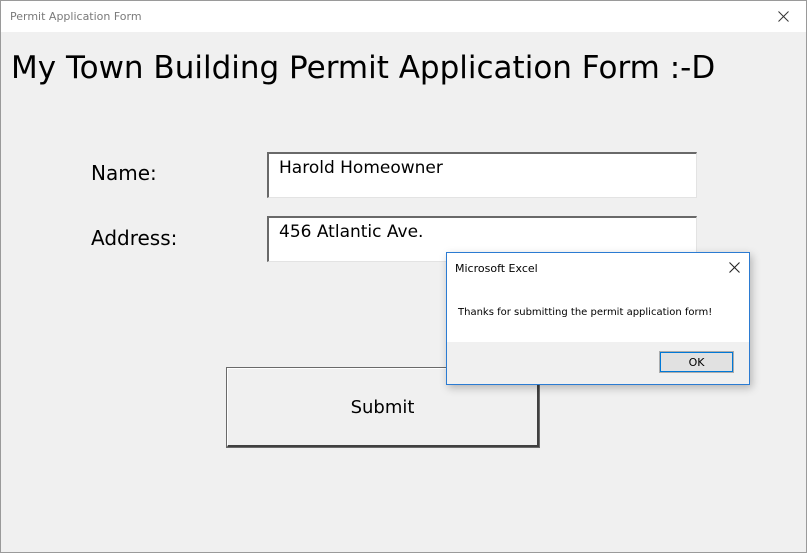 Image resolution: width=807 pixels, height=553 pixels. What do you see at coordinates (403, 16) in the screenshot?
I see `window-titlebar: Permit Application Form` at bounding box center [403, 16].